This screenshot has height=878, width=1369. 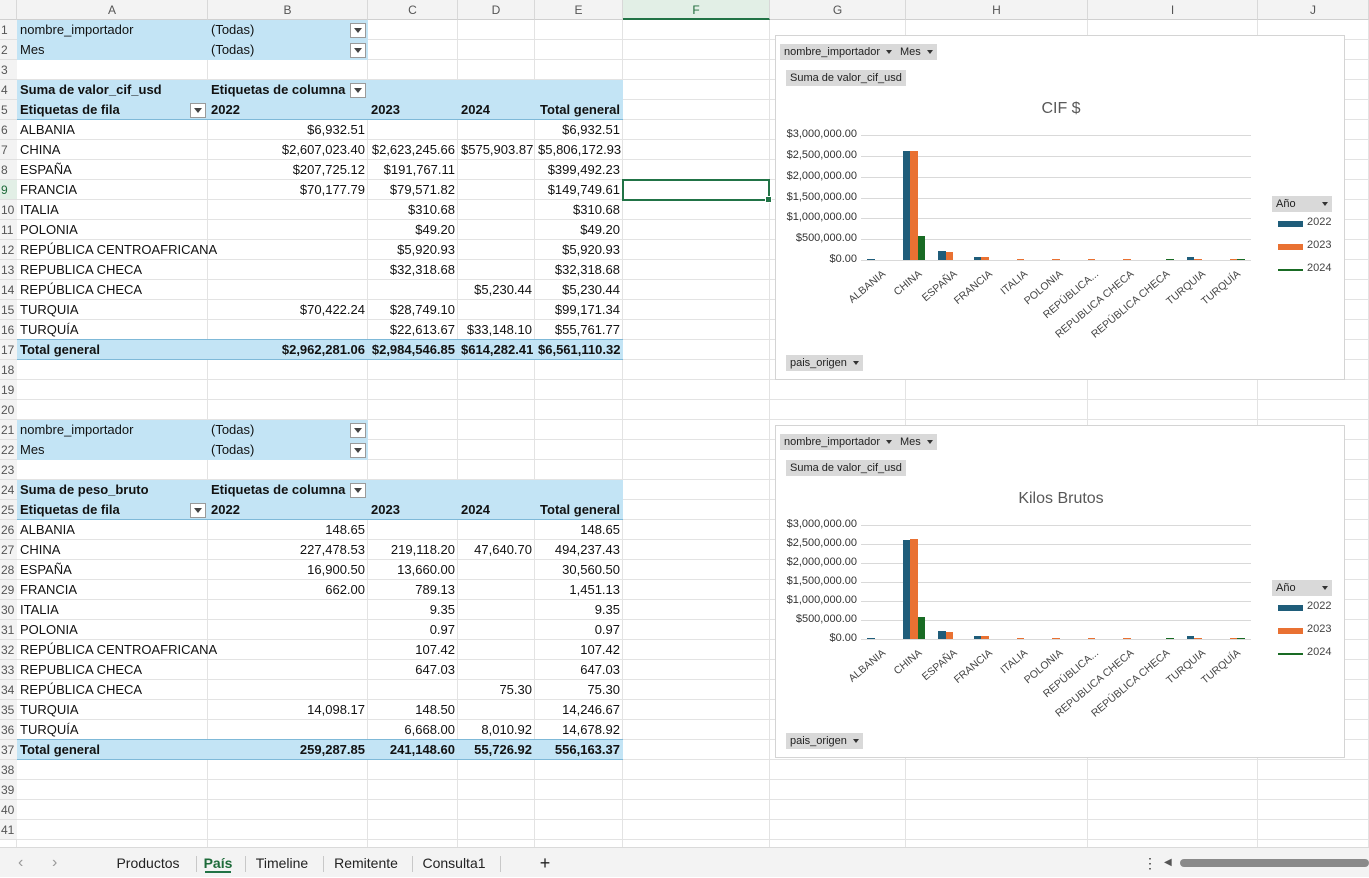 I want to click on row-header: 39, so click(x=8, y=790).